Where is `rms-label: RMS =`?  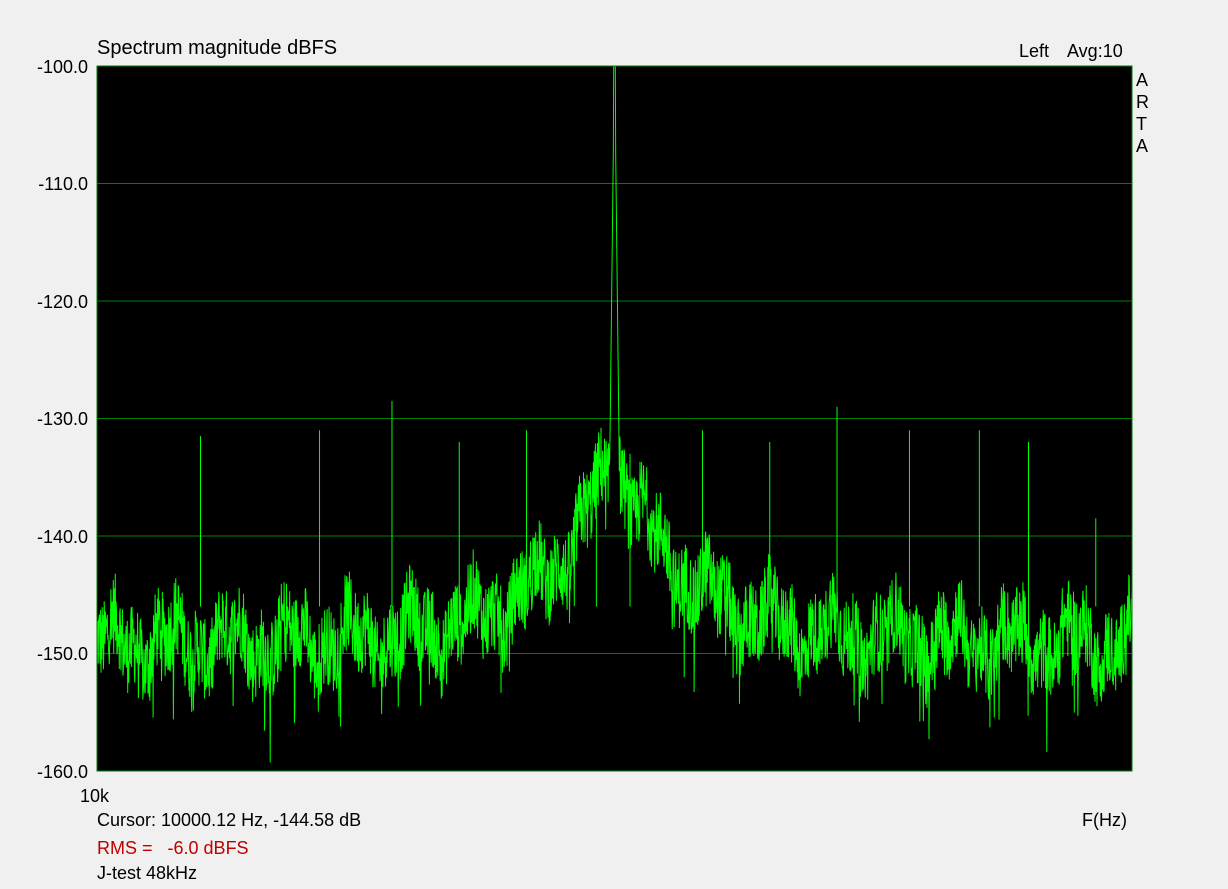 rms-label: RMS = is located at coordinates (125, 848).